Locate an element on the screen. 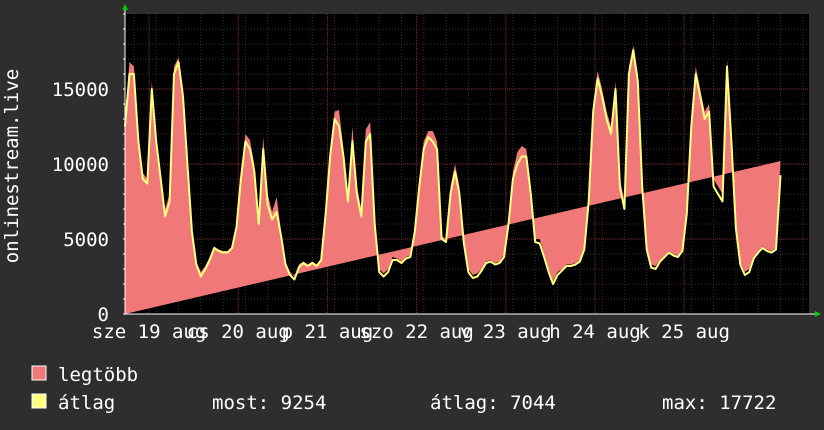 The image size is (824, 430). stats: most: 9254 átlag: 7044 max: 17722 is located at coordinates (494, 403).